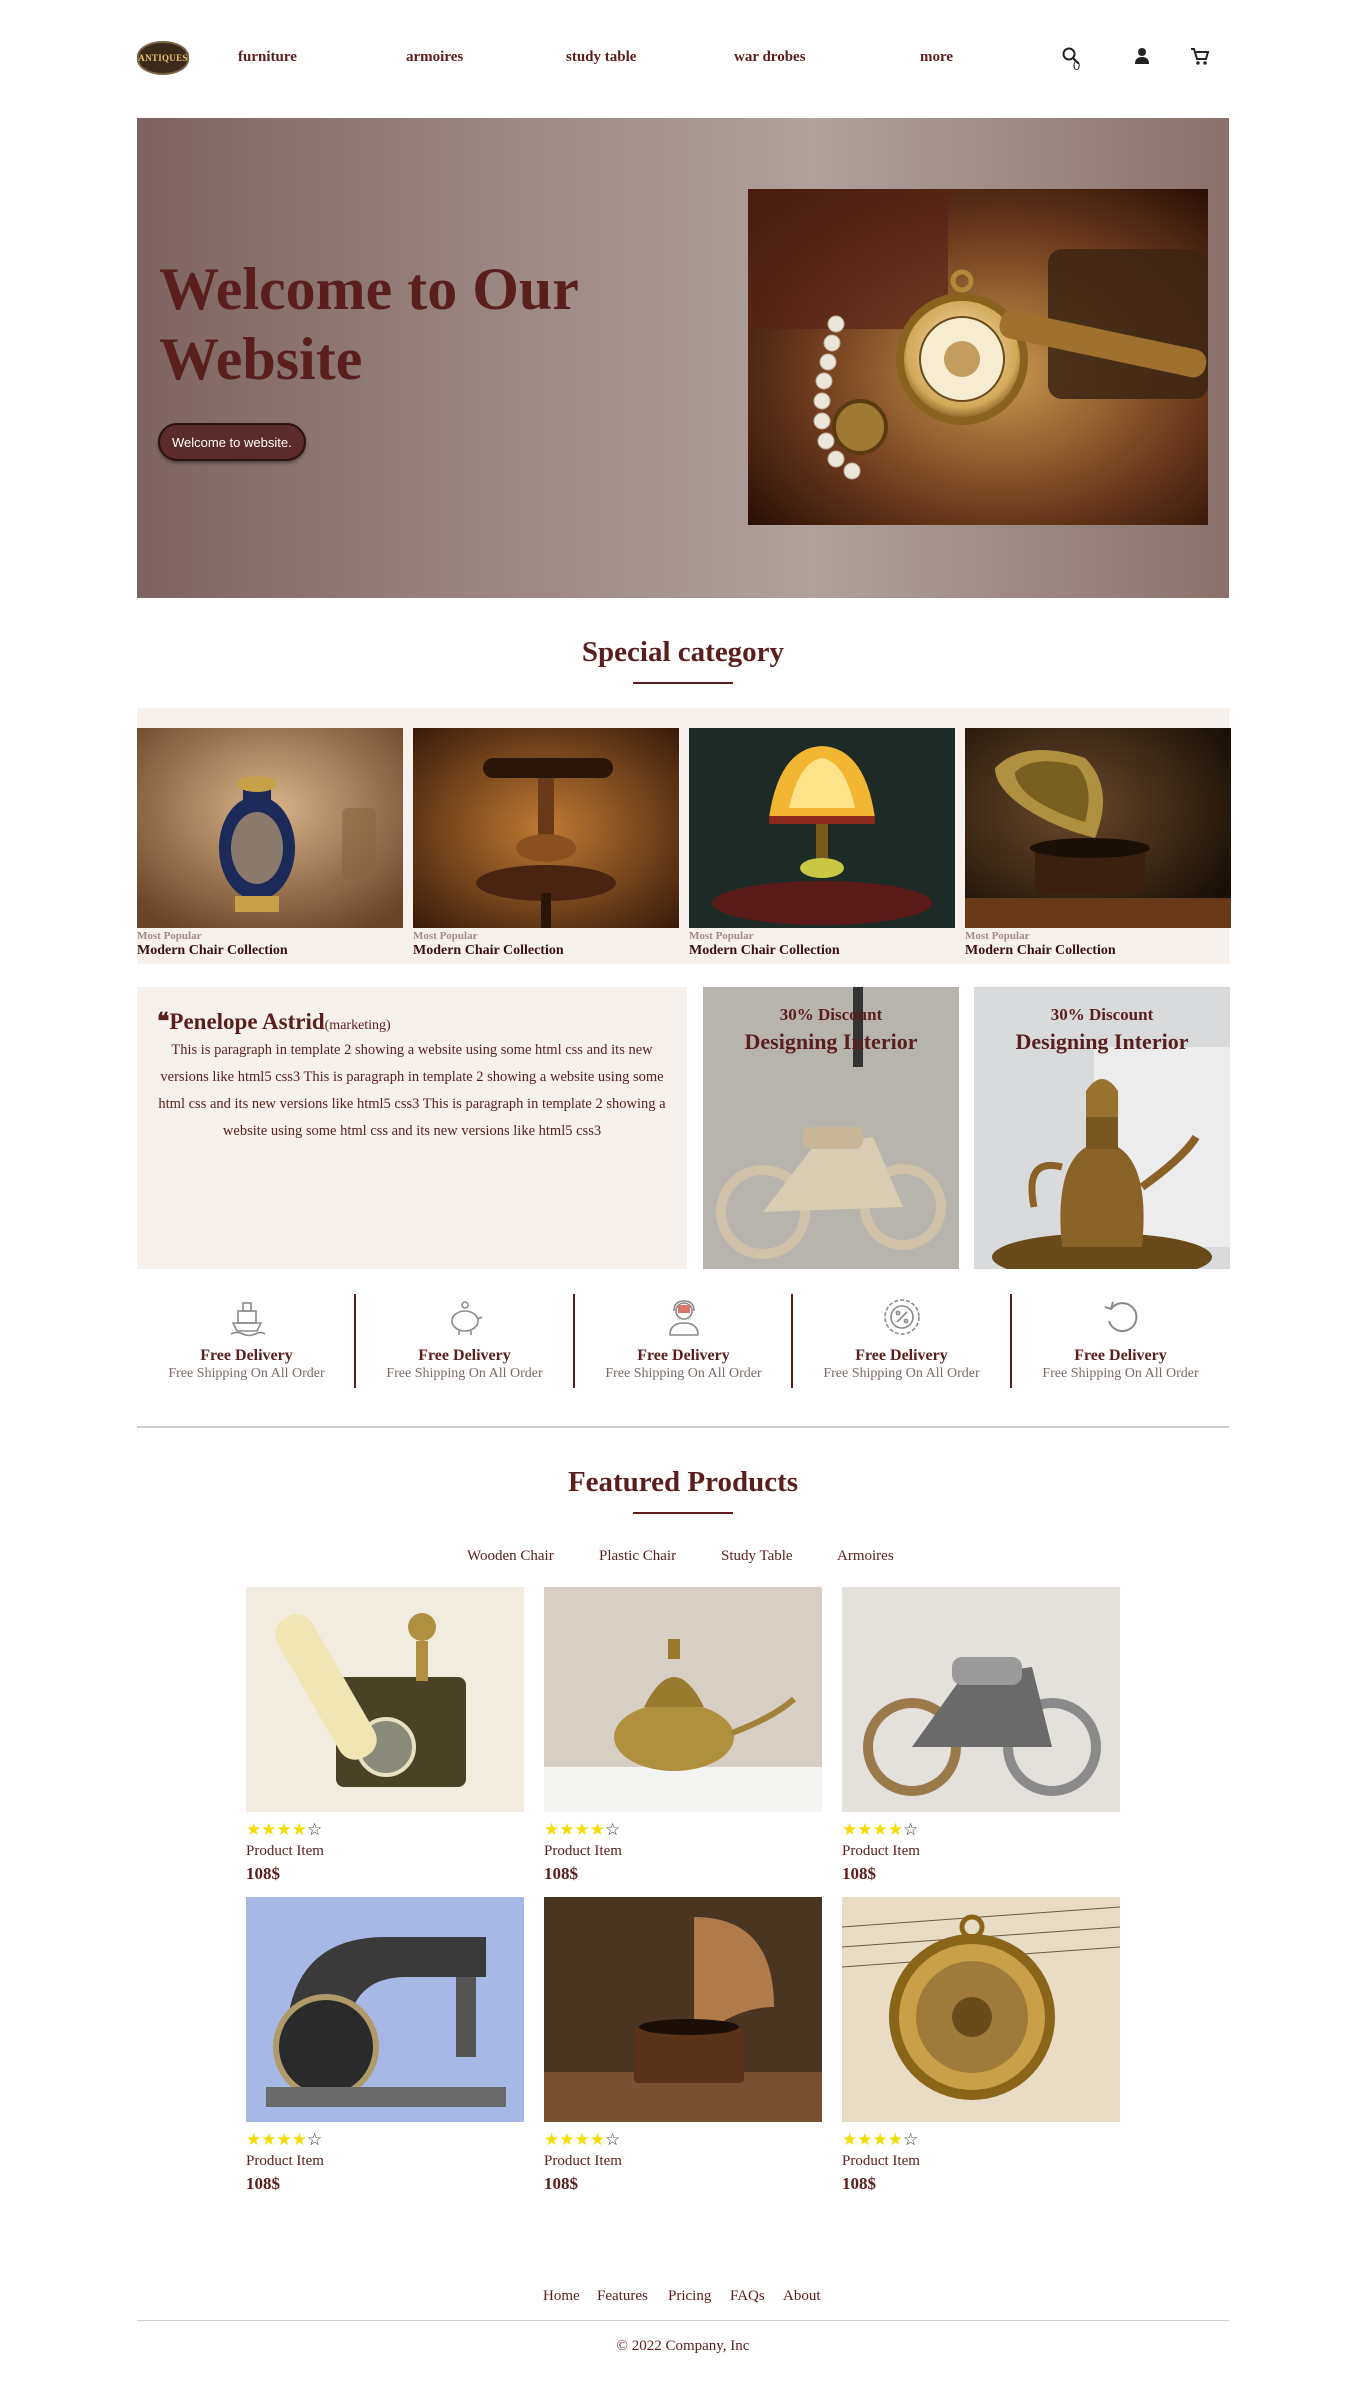  I want to click on product-image-gramophone, so click(683, 2009).